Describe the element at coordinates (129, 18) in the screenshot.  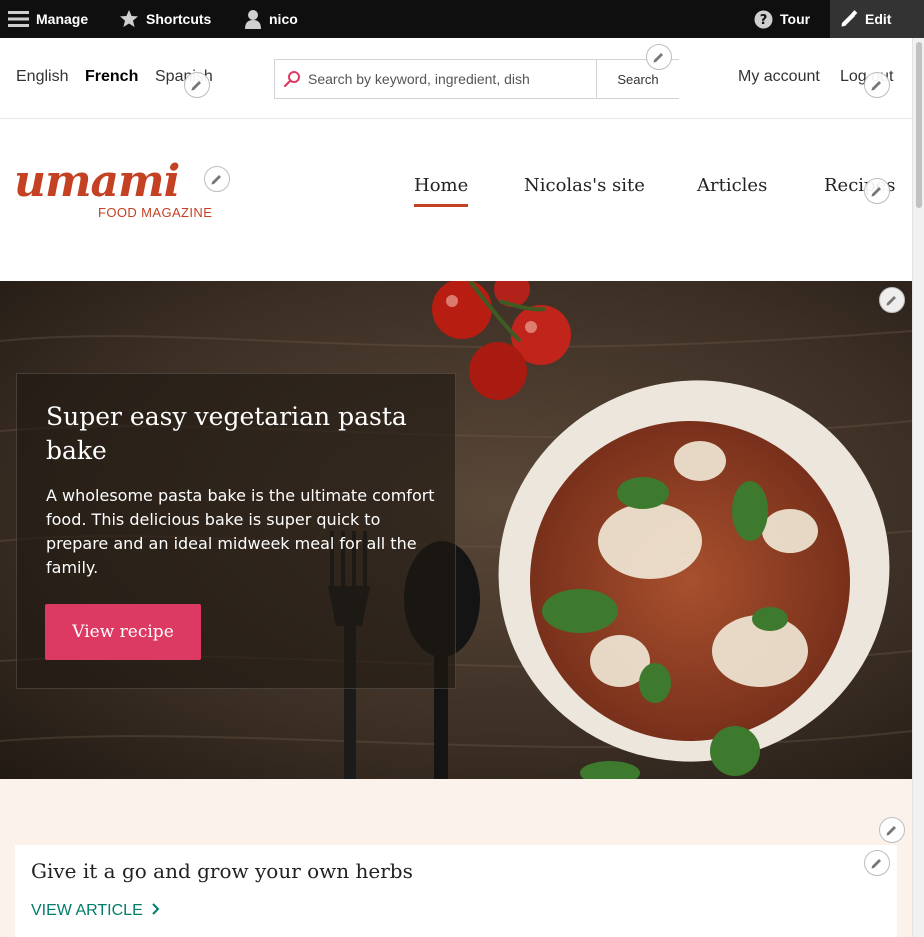
I see `star-icon` at that location.